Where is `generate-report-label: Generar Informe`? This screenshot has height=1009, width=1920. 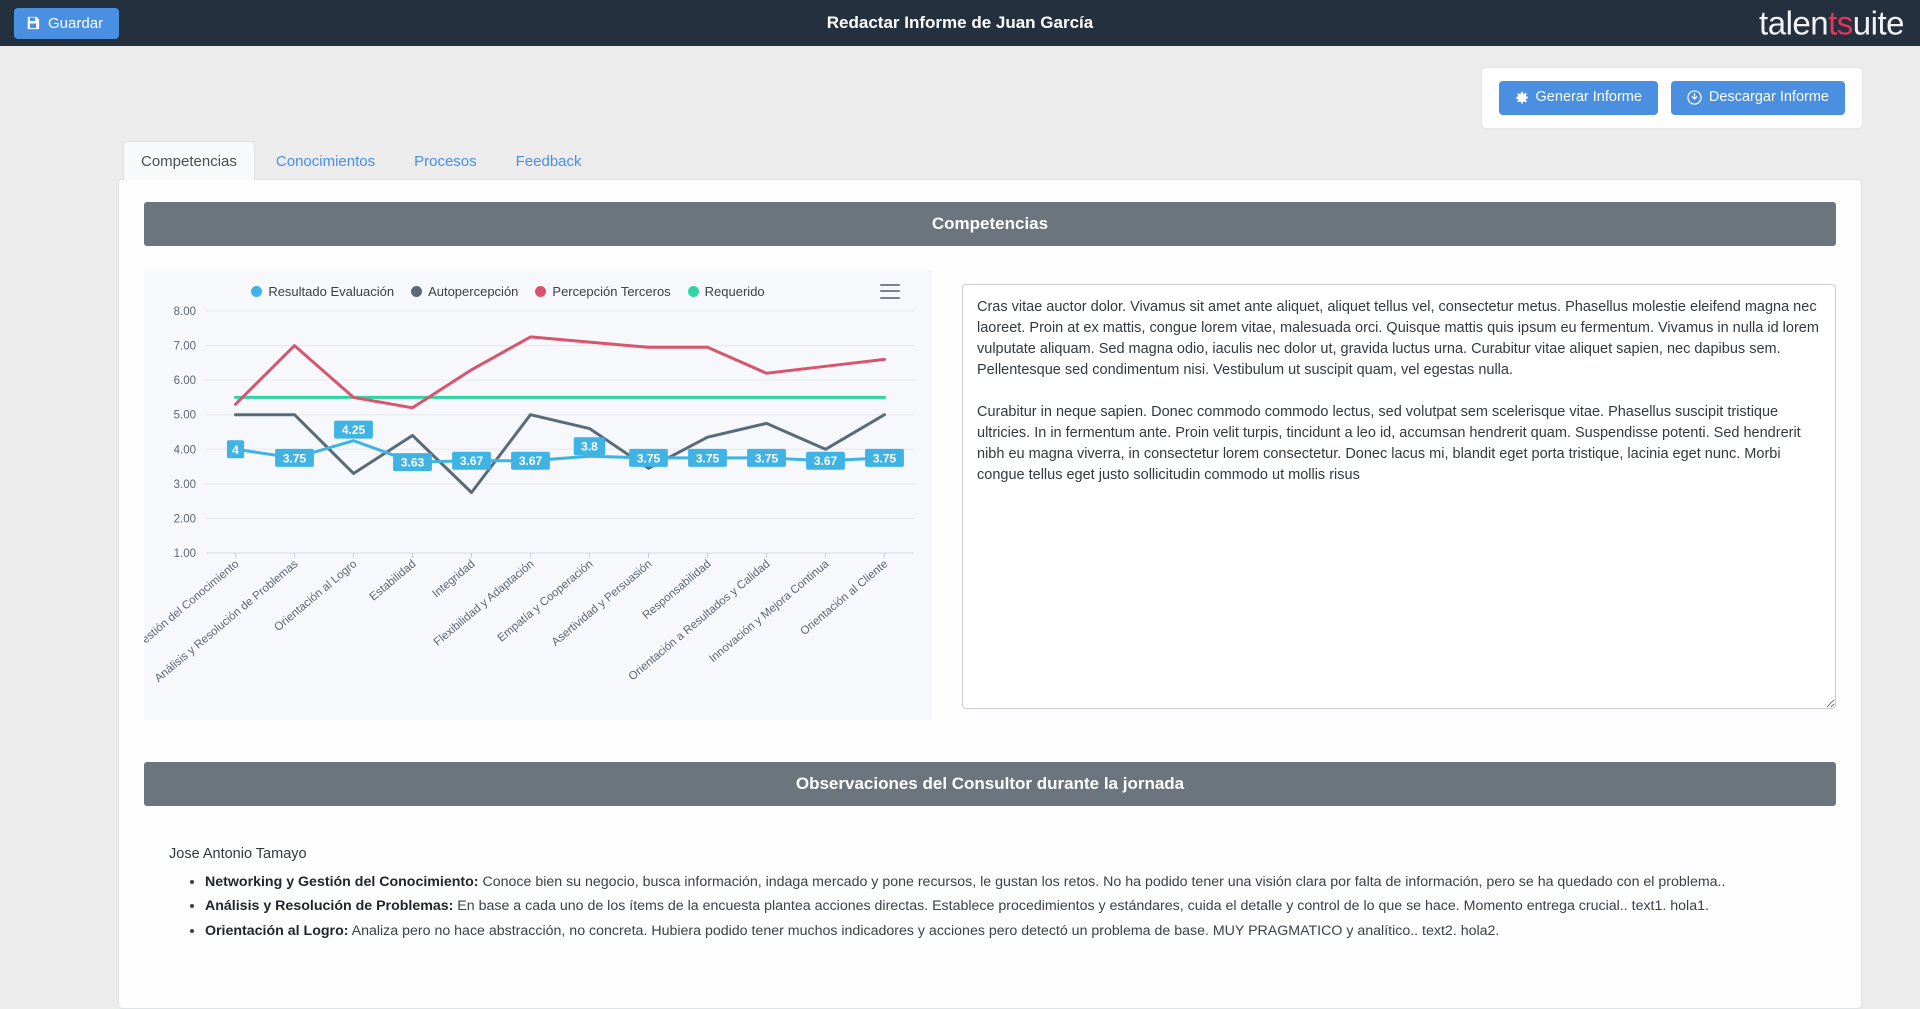 generate-report-label: Generar Informe is located at coordinates (1588, 97).